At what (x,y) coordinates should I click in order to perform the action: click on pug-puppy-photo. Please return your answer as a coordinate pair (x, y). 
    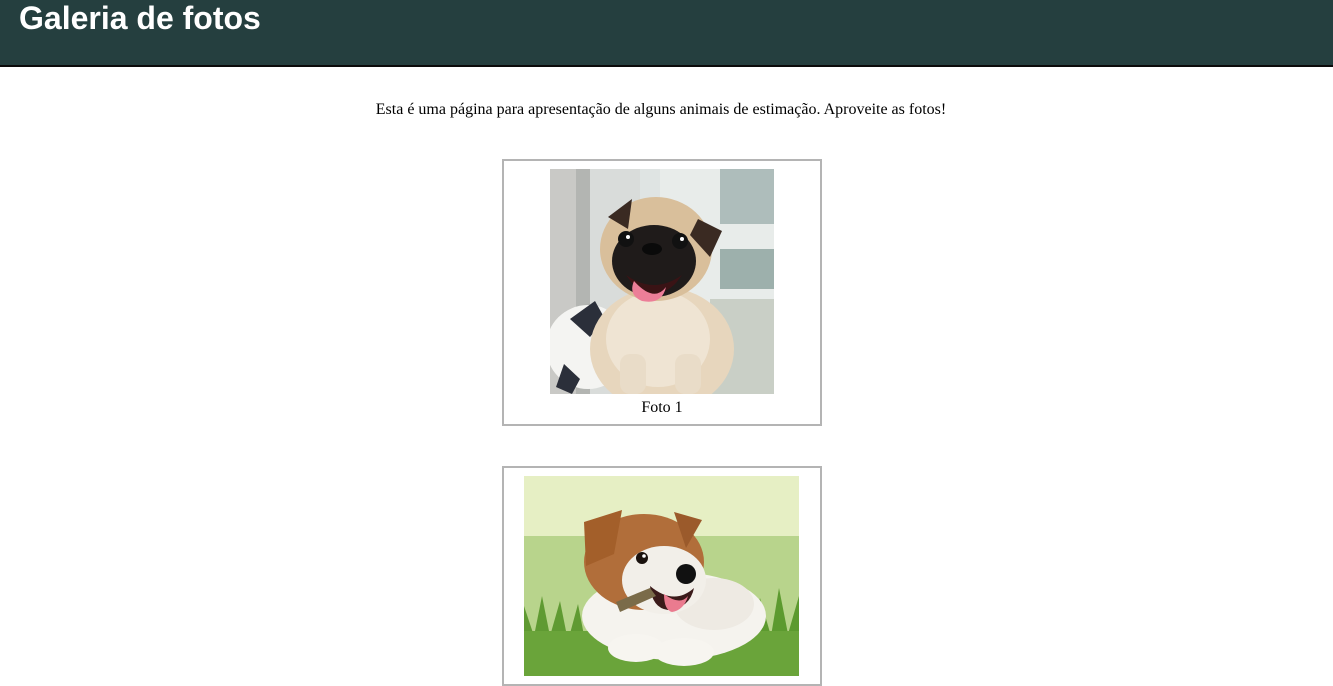
    Looking at the image, I should click on (662, 281).